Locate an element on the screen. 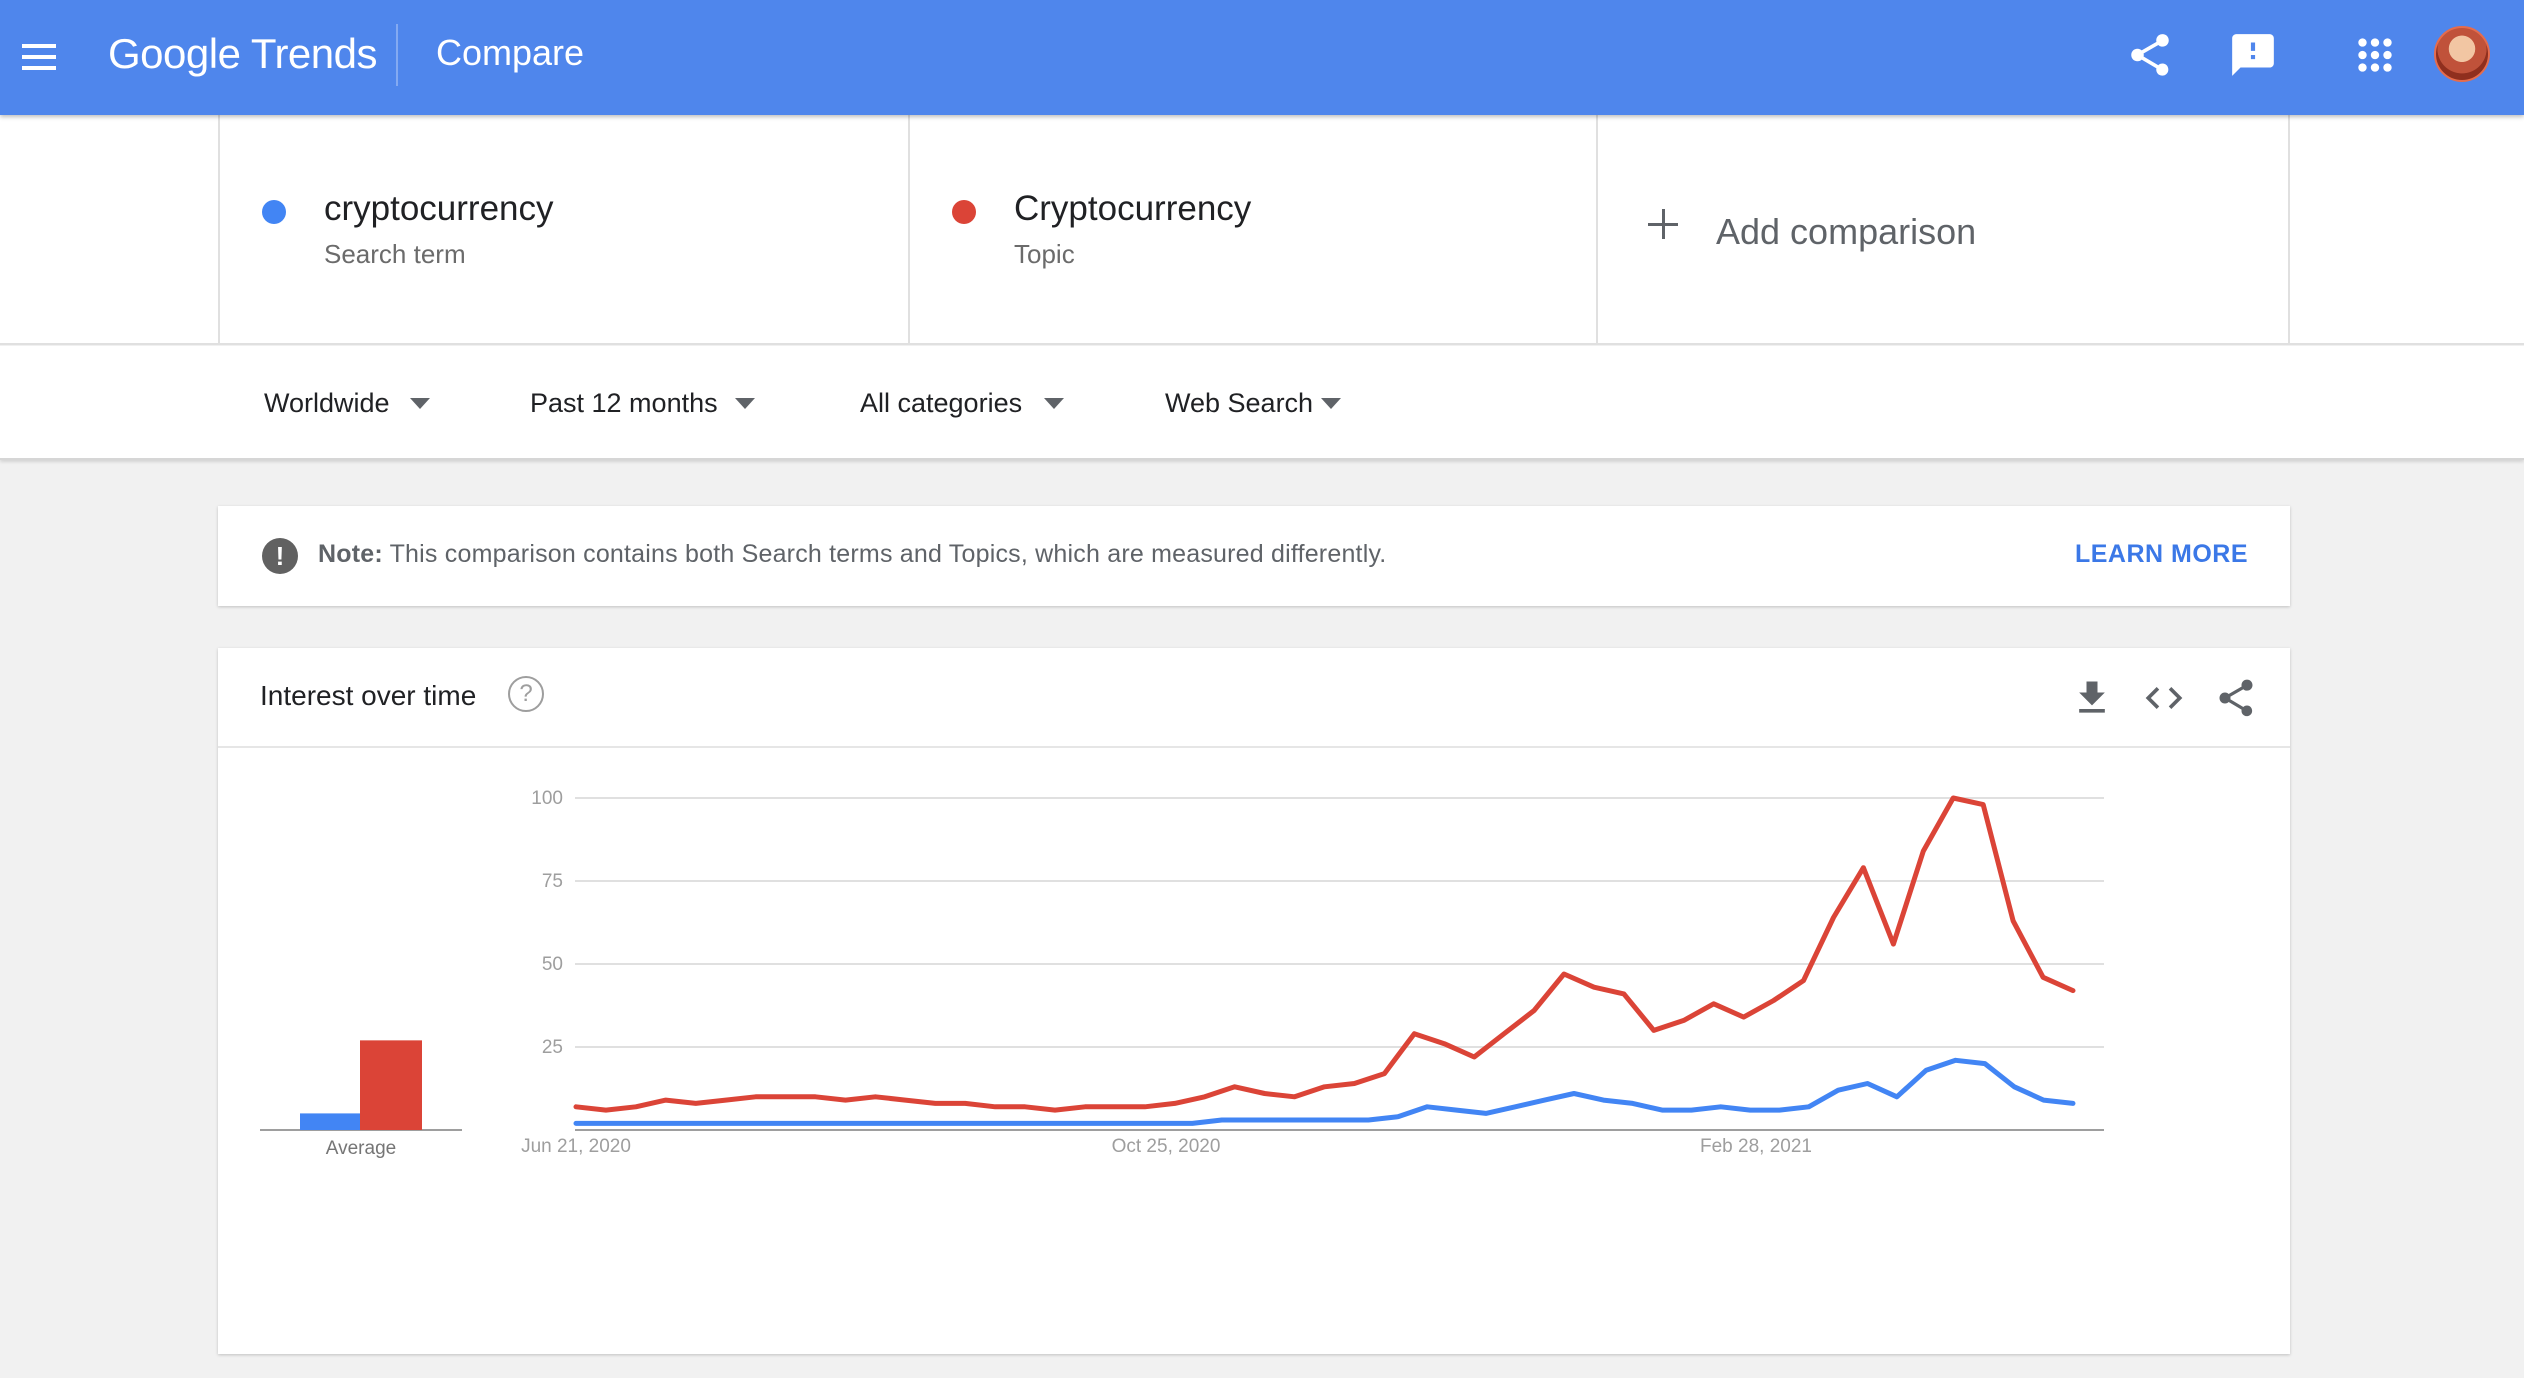 The image size is (2524, 1378). search-property-dropdown: Web Search is located at coordinates (1239, 403).